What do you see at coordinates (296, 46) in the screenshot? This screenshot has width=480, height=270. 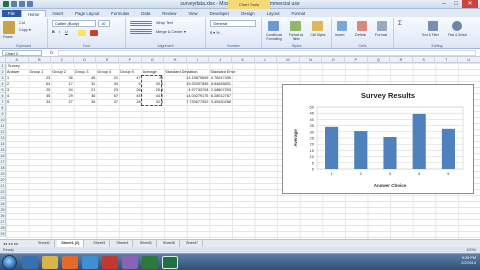 I see `styles-label: Styles` at bounding box center [296, 46].